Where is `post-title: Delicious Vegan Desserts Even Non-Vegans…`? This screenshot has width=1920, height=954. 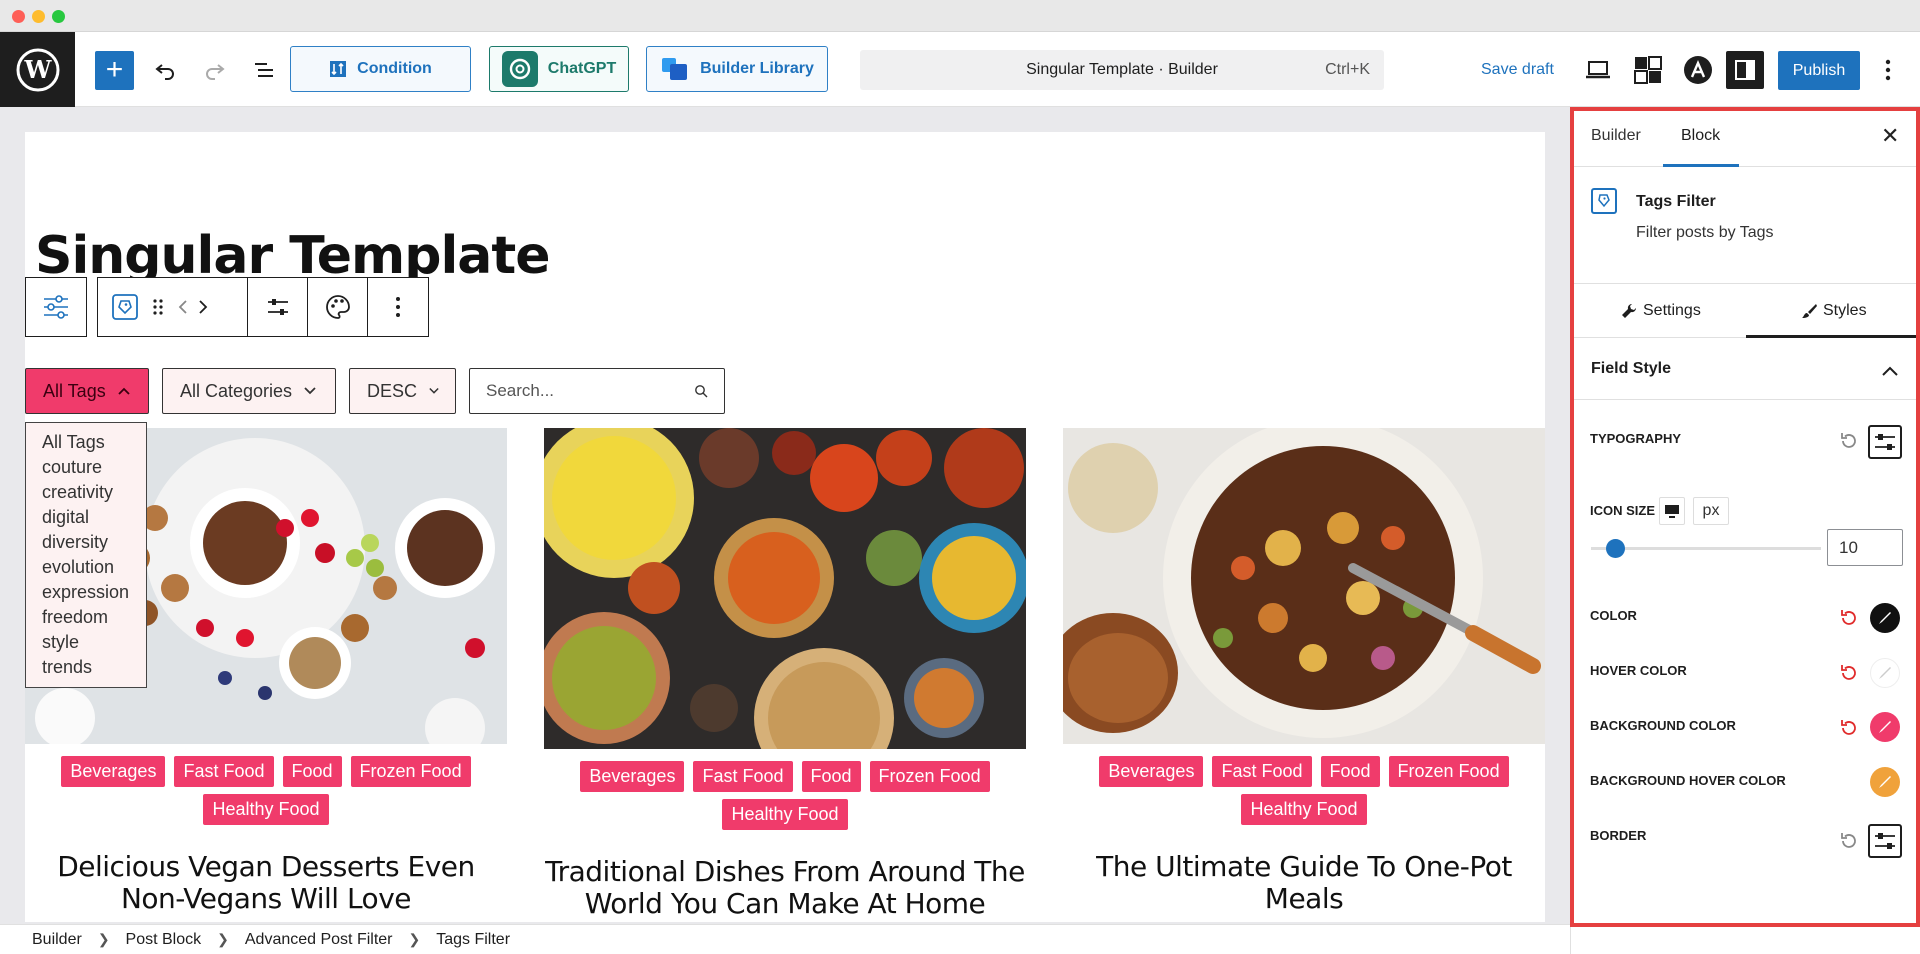
post-title: Delicious Vegan Desserts Even Non-Vegans… is located at coordinates (266, 883).